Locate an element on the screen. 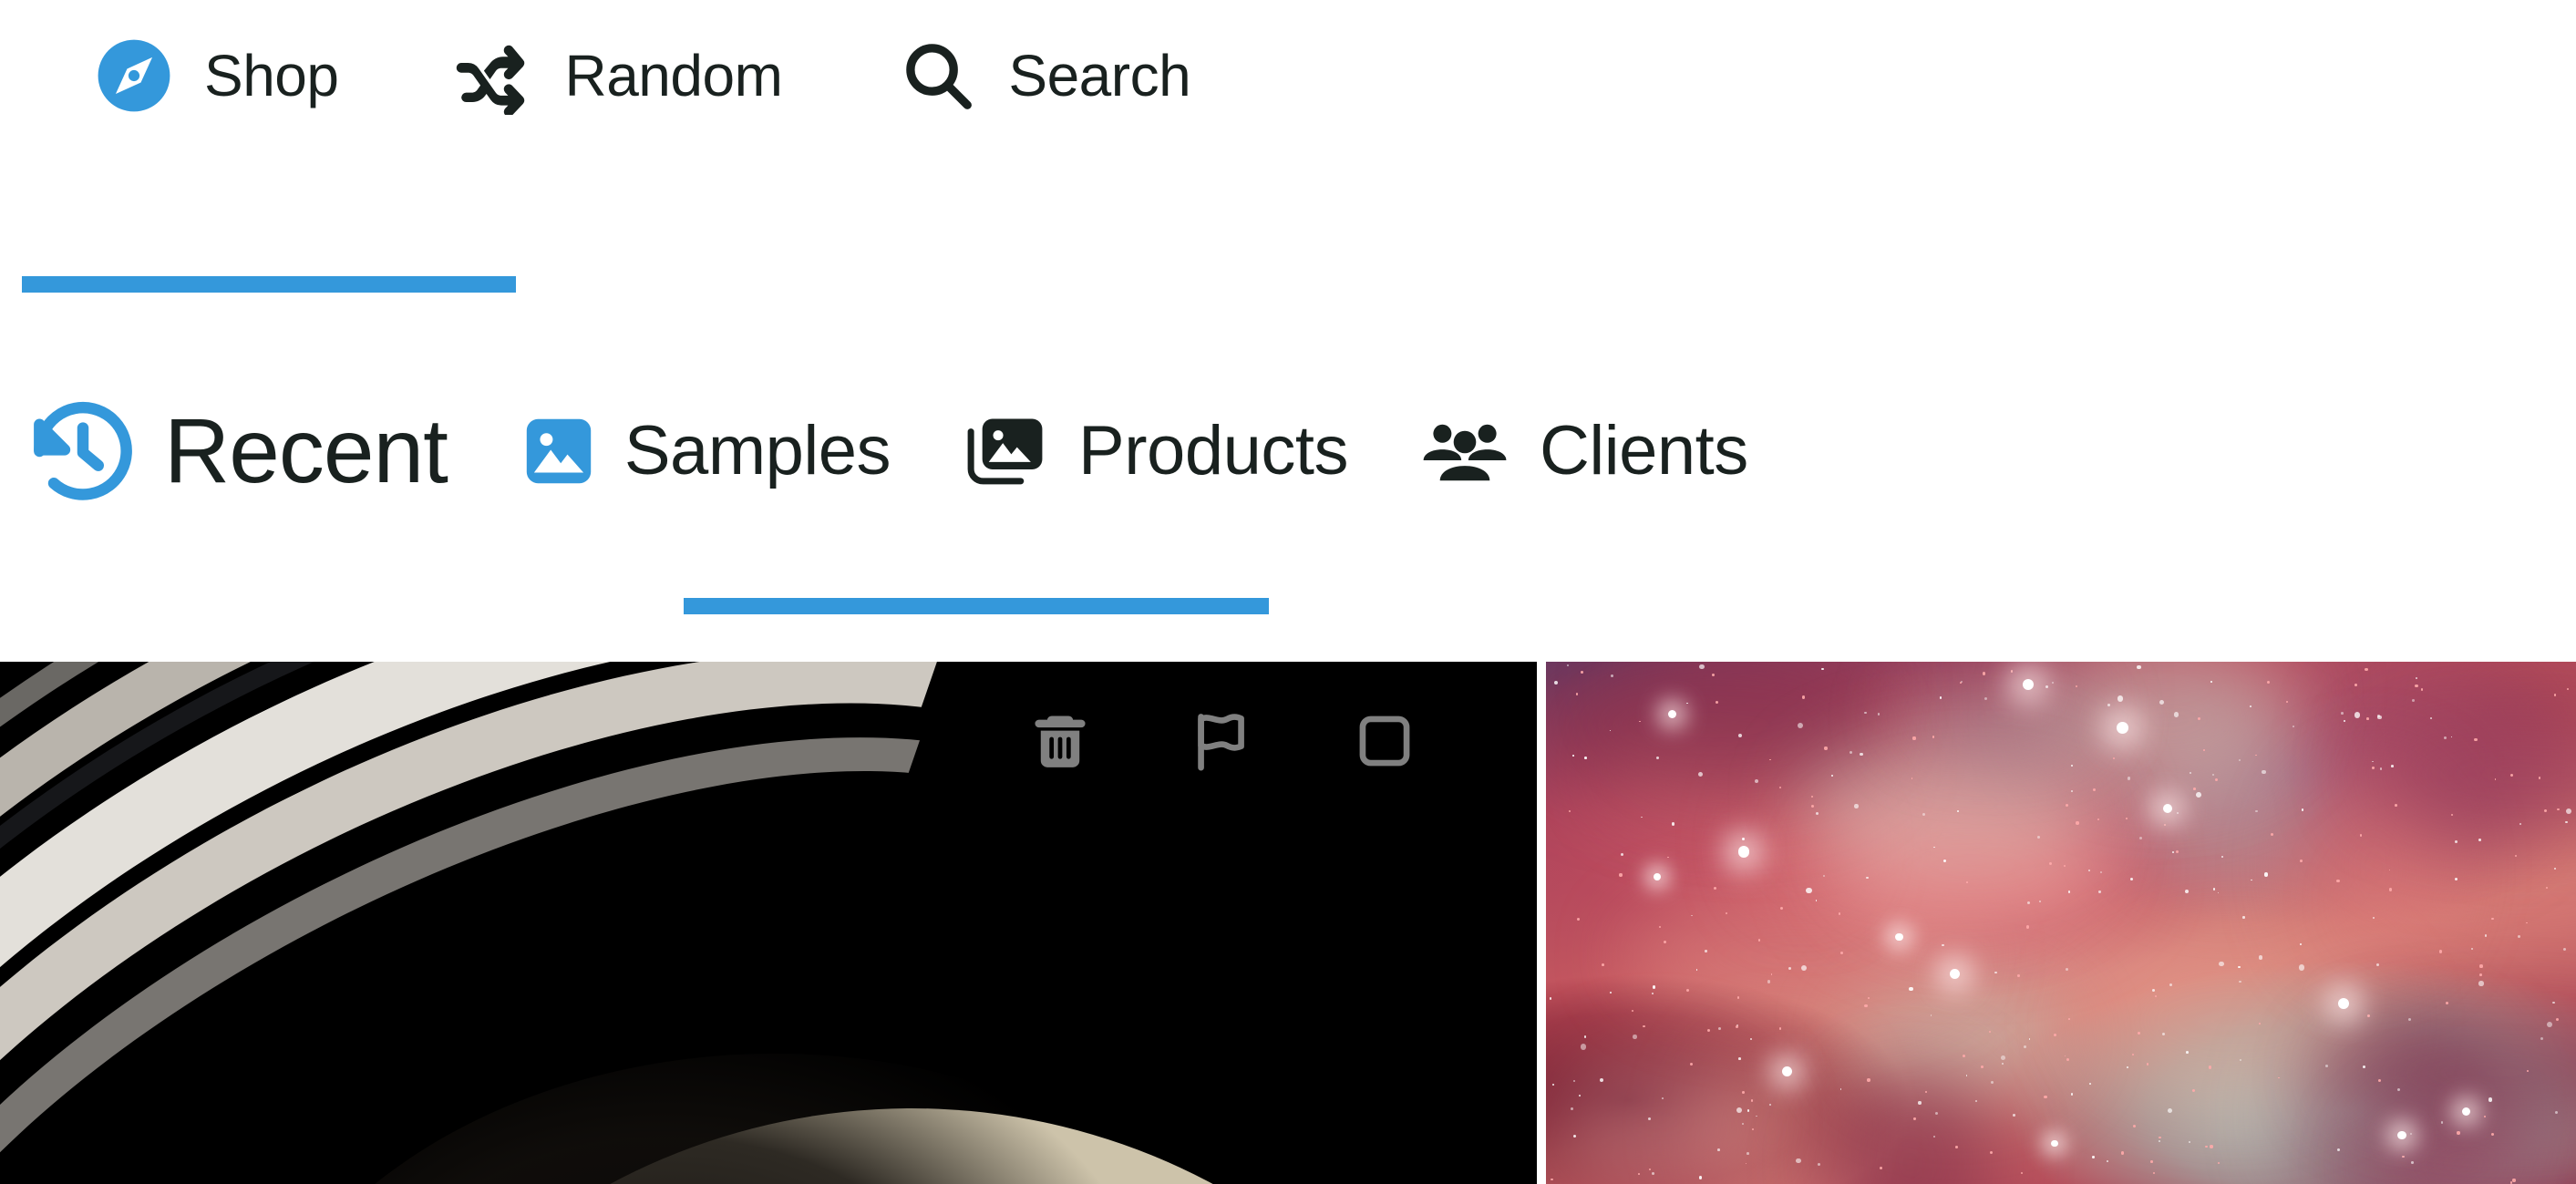 The width and height of the screenshot is (2576, 1184). groups-icon is located at coordinates (1464, 451).